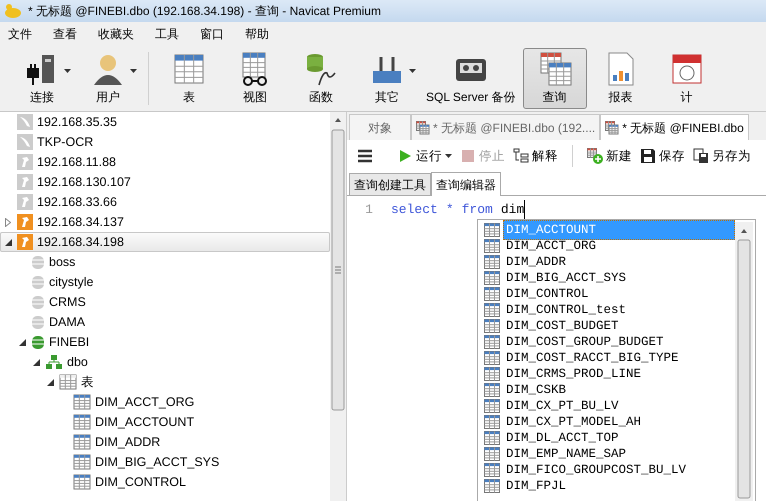  Describe the element at coordinates (609, 438) in the screenshot. I see `suggestion-item: DIM_DL_ACCT_TOP` at that location.